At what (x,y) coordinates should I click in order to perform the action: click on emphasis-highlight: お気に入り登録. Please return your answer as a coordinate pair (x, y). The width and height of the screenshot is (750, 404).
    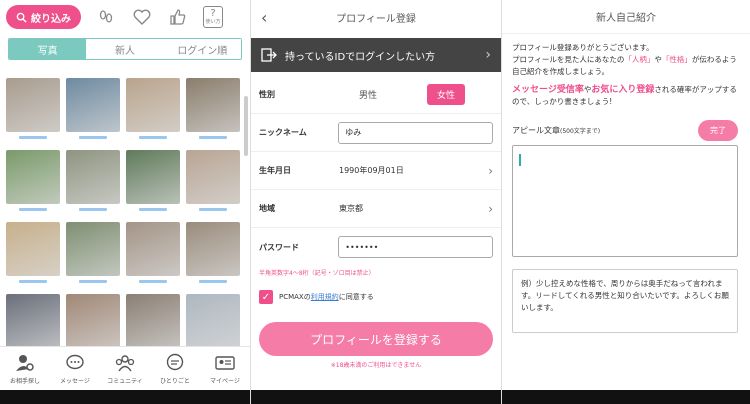
    Looking at the image, I should click on (623, 90).